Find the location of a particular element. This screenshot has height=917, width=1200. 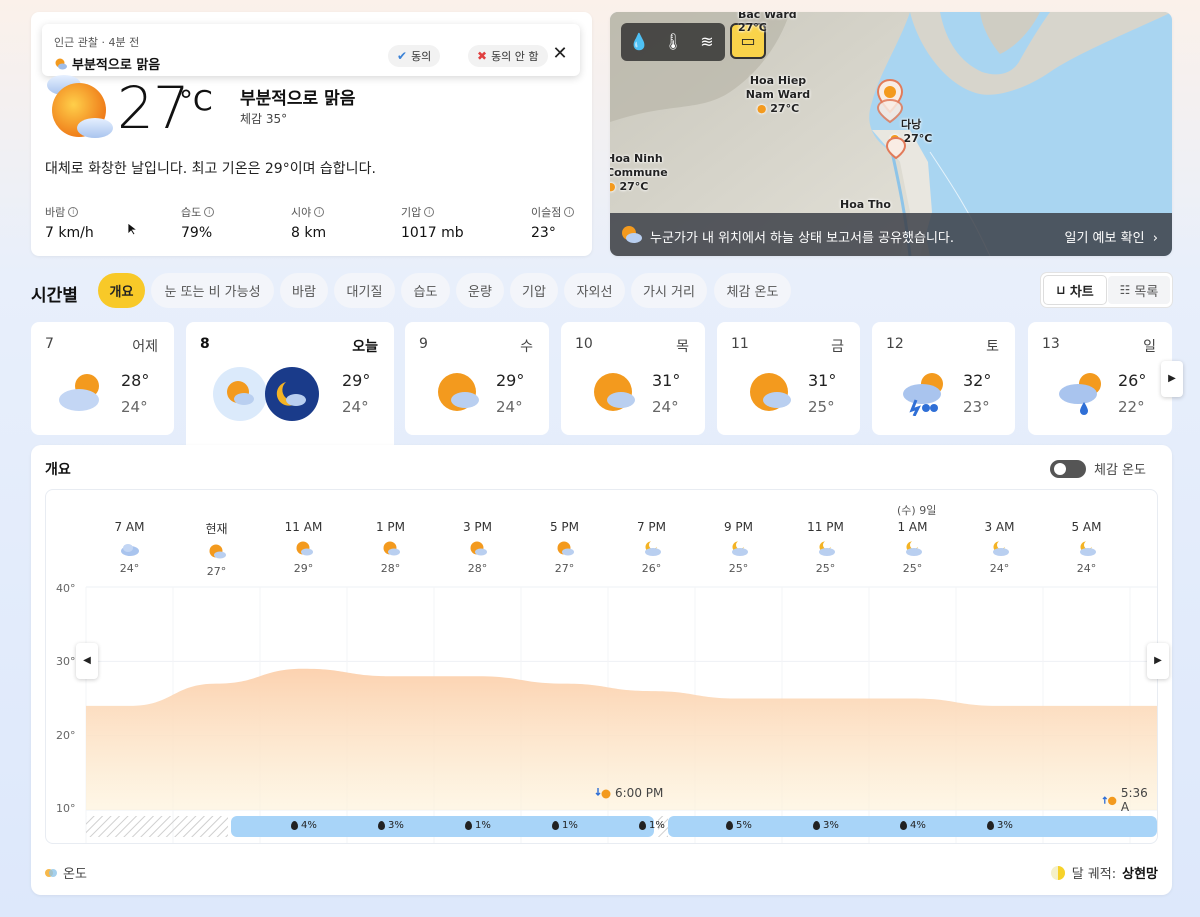

place-name: Bac Ward is located at coordinates (767, 16).